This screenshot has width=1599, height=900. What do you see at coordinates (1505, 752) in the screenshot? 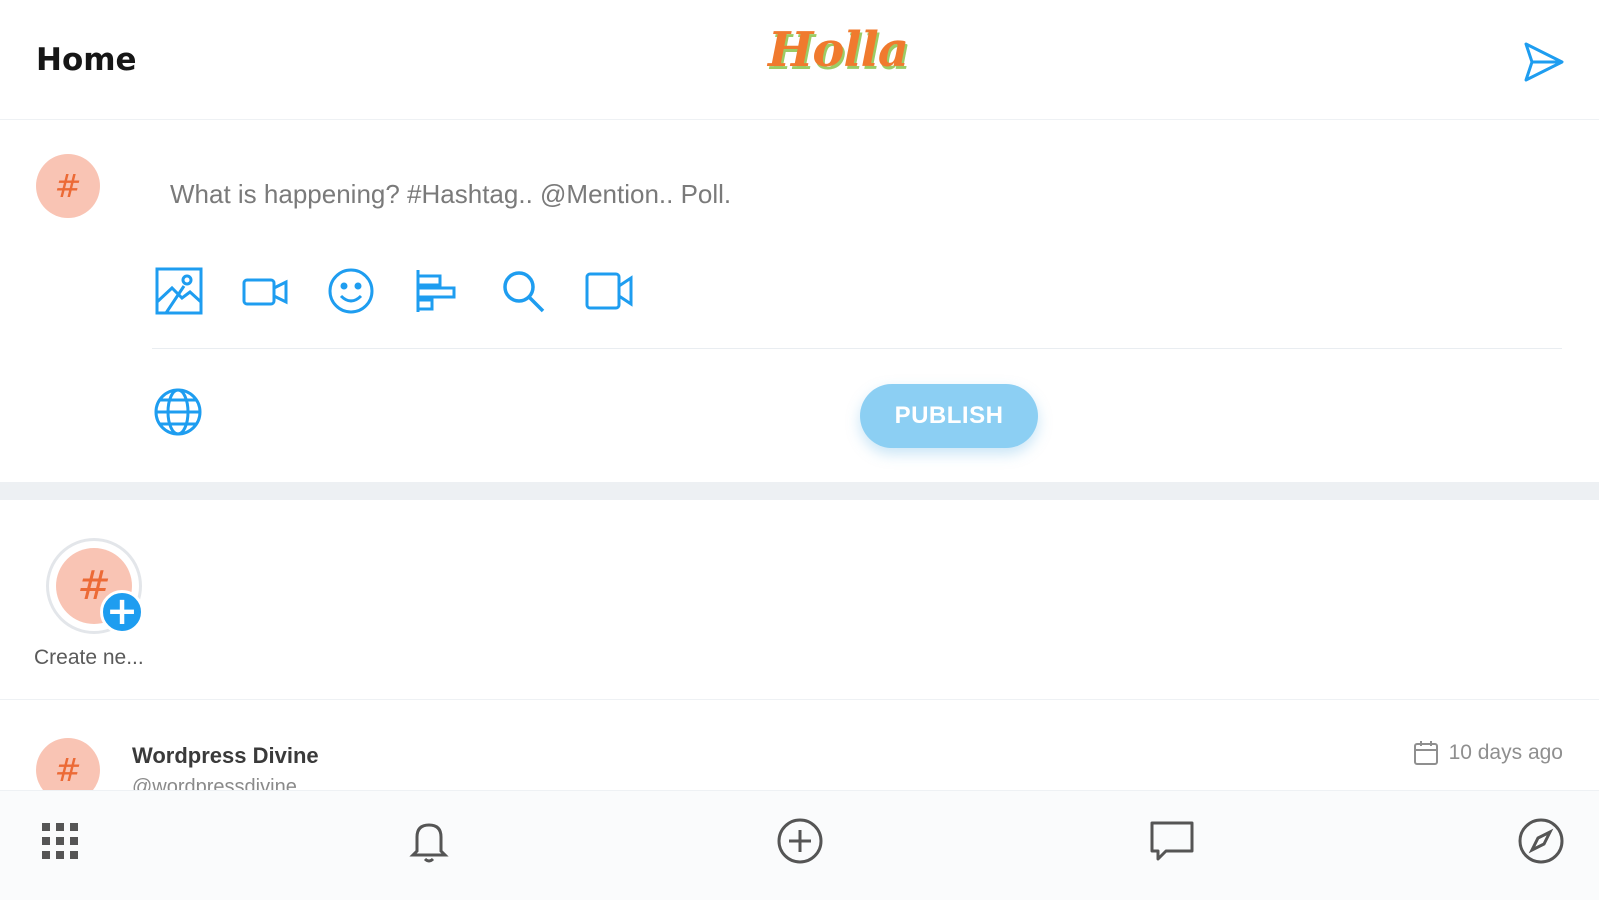
I see `post-time: 10 days ago` at bounding box center [1505, 752].